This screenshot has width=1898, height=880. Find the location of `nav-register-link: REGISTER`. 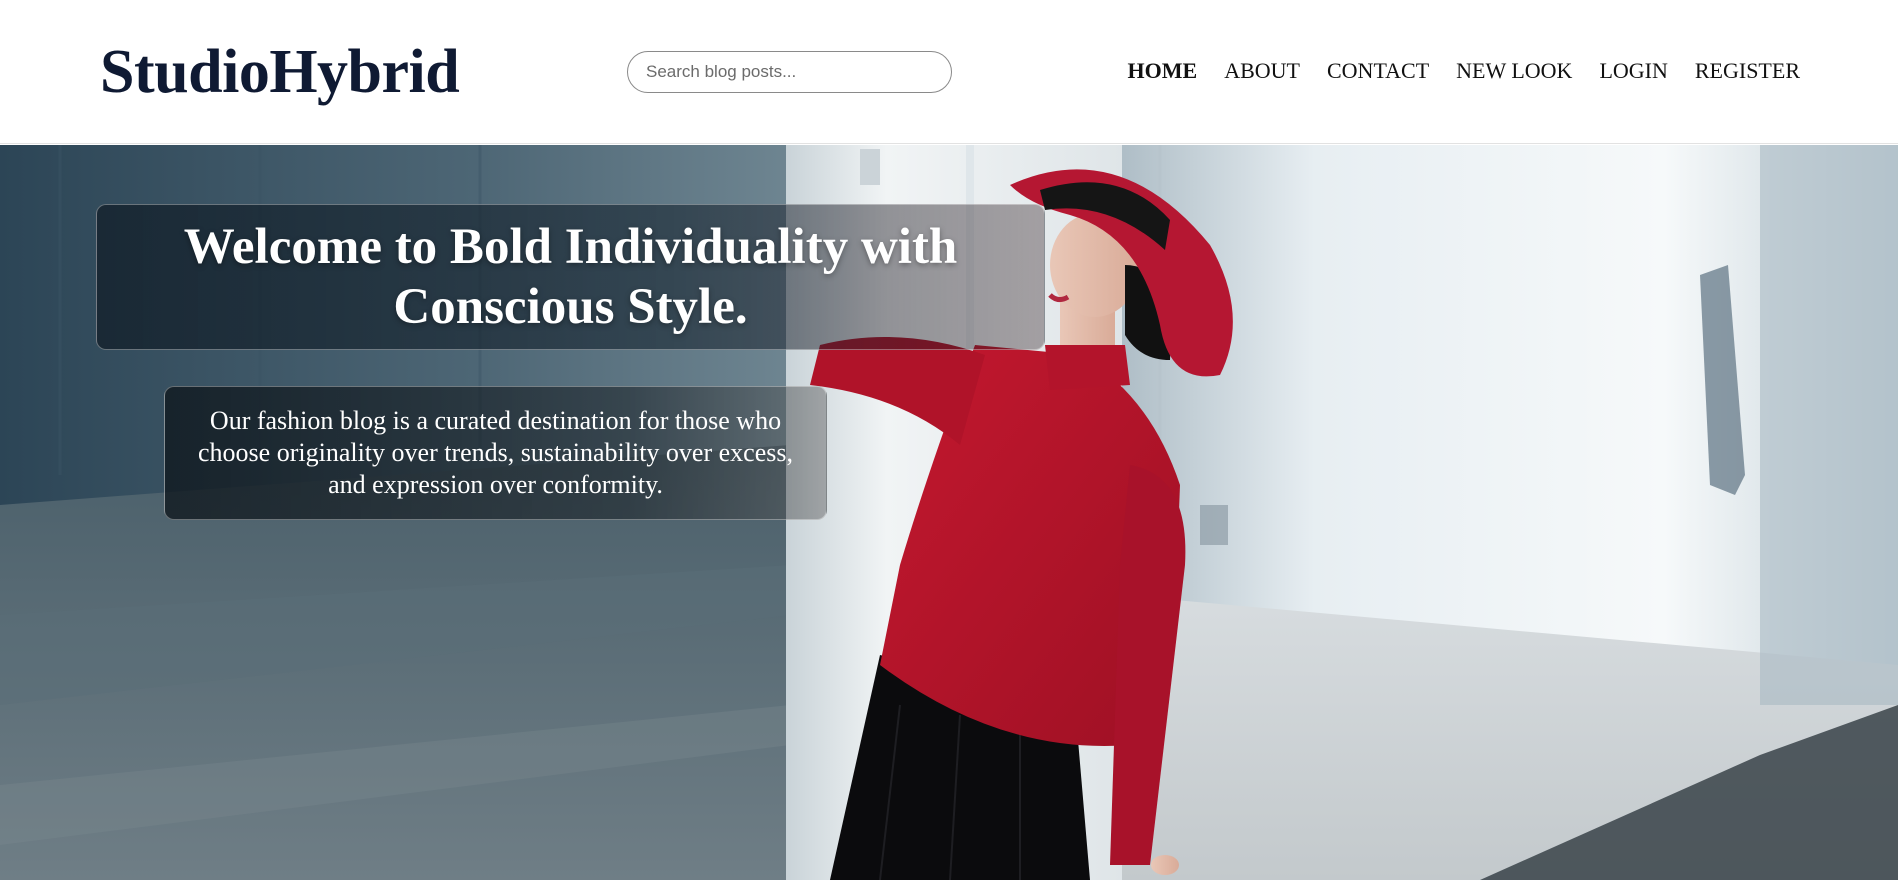

nav-register-link: REGISTER is located at coordinates (1747, 71).